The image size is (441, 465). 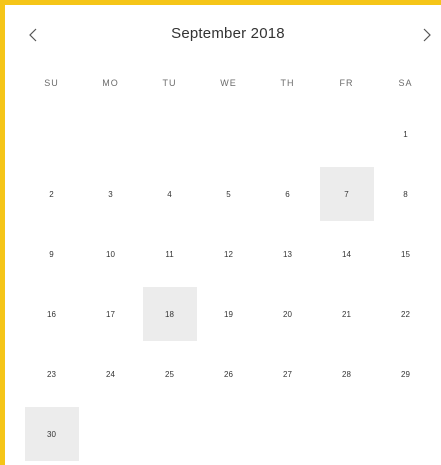 I want to click on day-cell: 1, so click(x=405, y=134).